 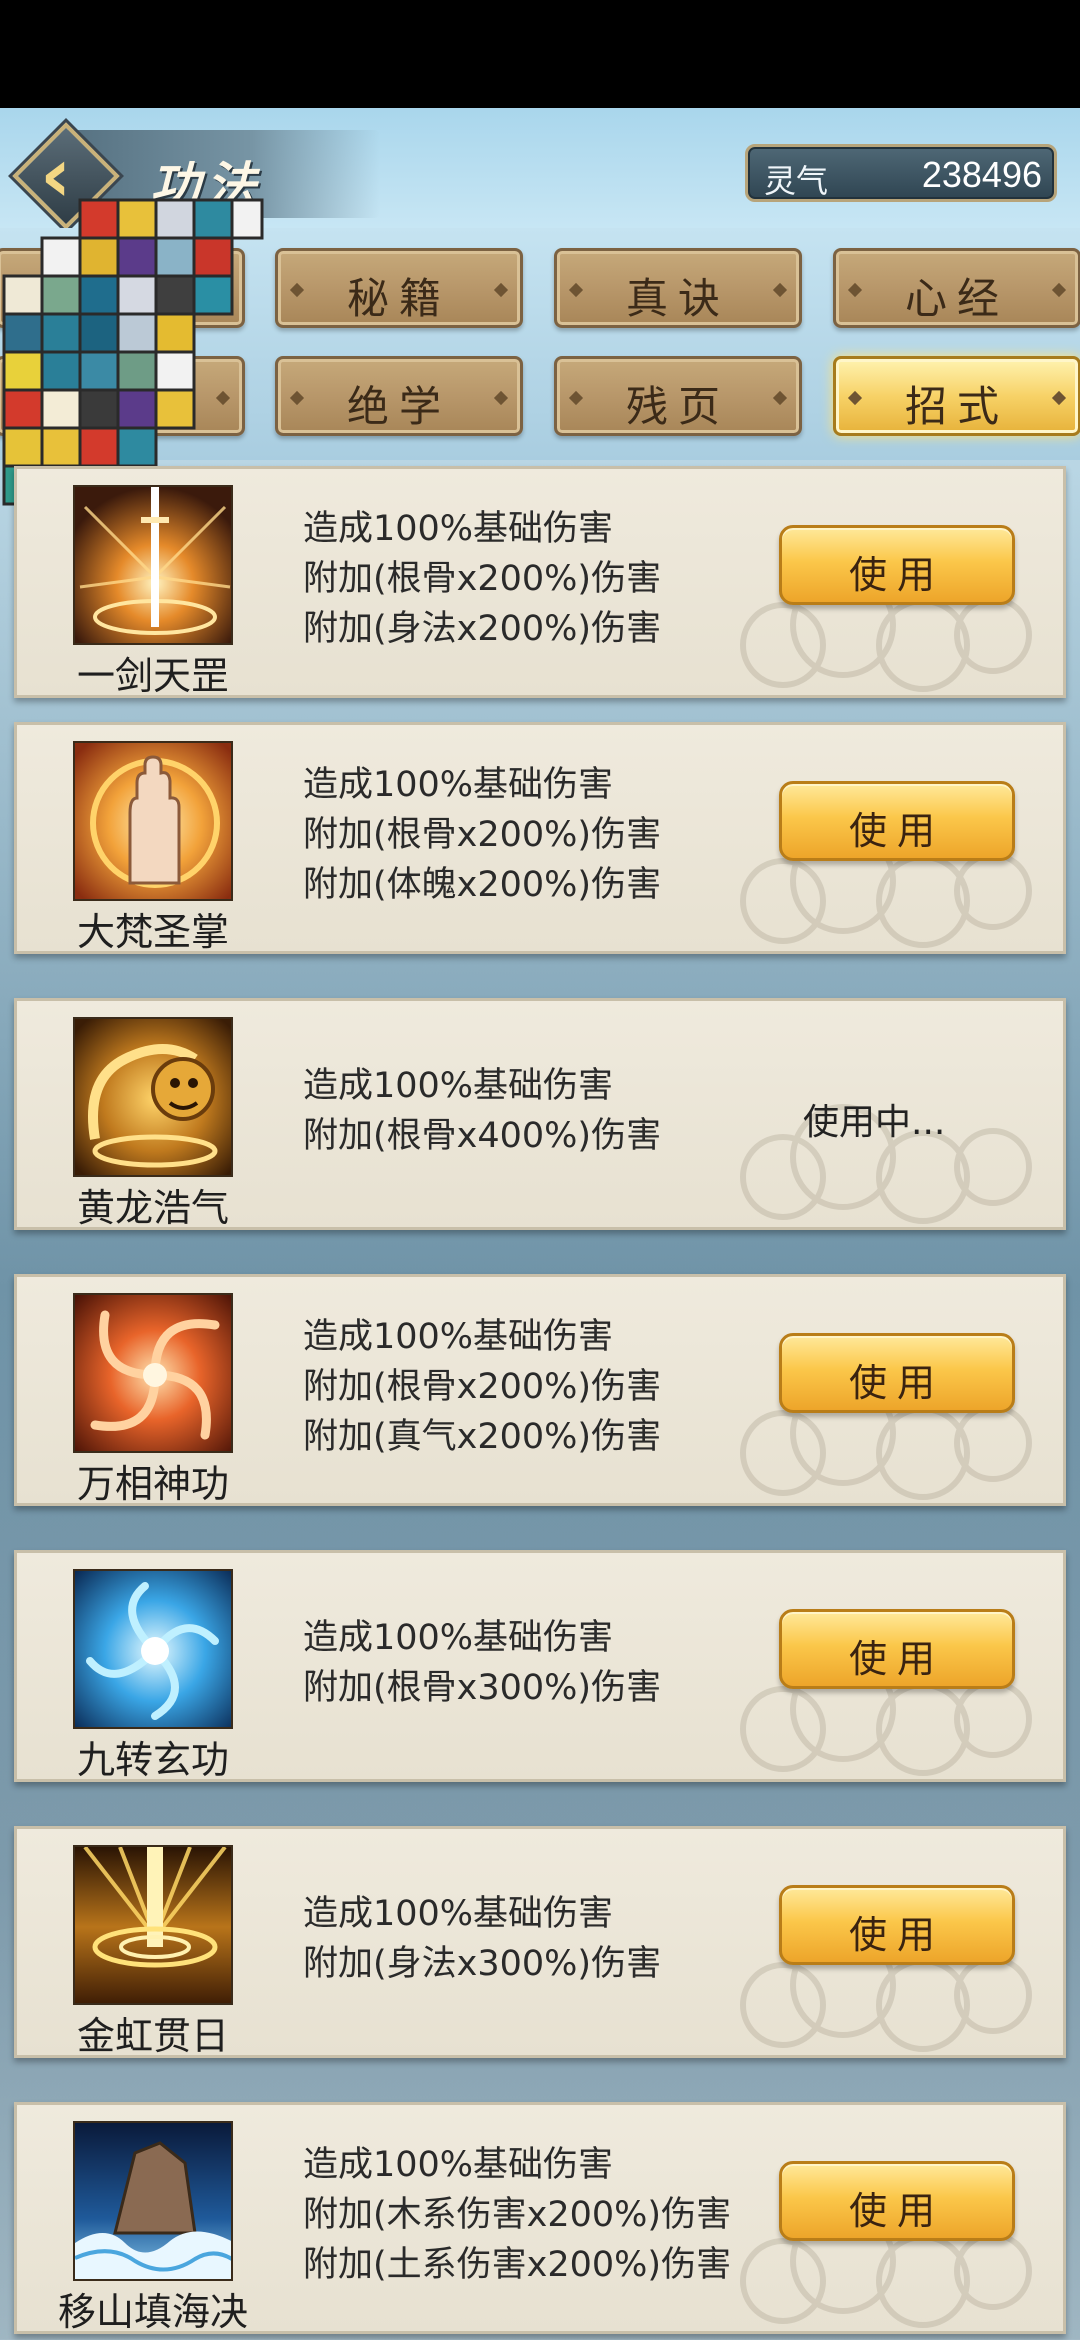 What do you see at coordinates (153, 1649) in the screenshot?
I see `blue-vortex-icon` at bounding box center [153, 1649].